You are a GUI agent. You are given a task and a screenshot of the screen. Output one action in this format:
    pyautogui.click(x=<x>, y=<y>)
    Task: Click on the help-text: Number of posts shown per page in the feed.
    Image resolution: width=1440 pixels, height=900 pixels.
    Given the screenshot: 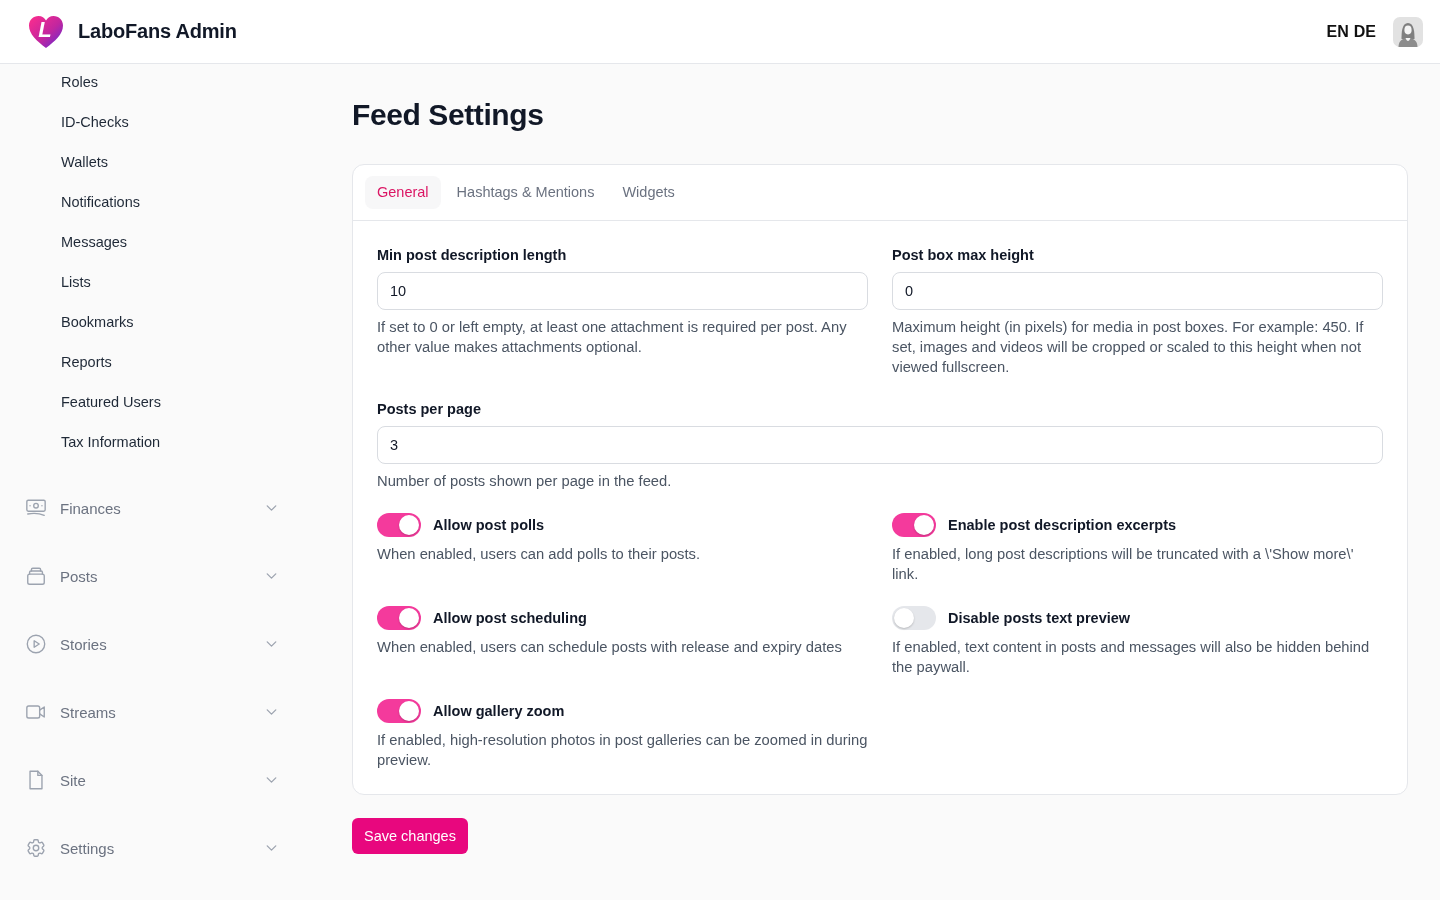 What is the action you would take?
    pyautogui.click(x=525, y=481)
    